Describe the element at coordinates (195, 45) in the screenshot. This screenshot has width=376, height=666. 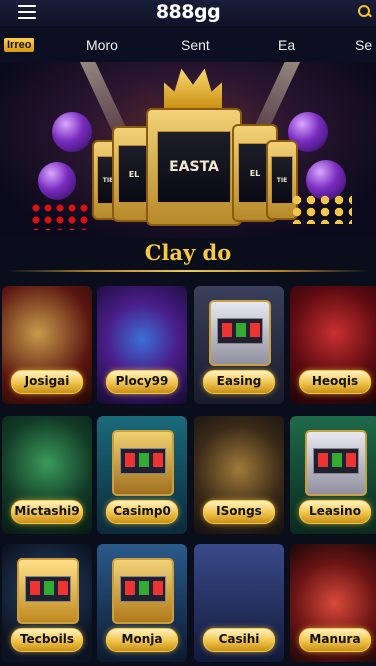
I see `tab-sent: Sent` at that location.